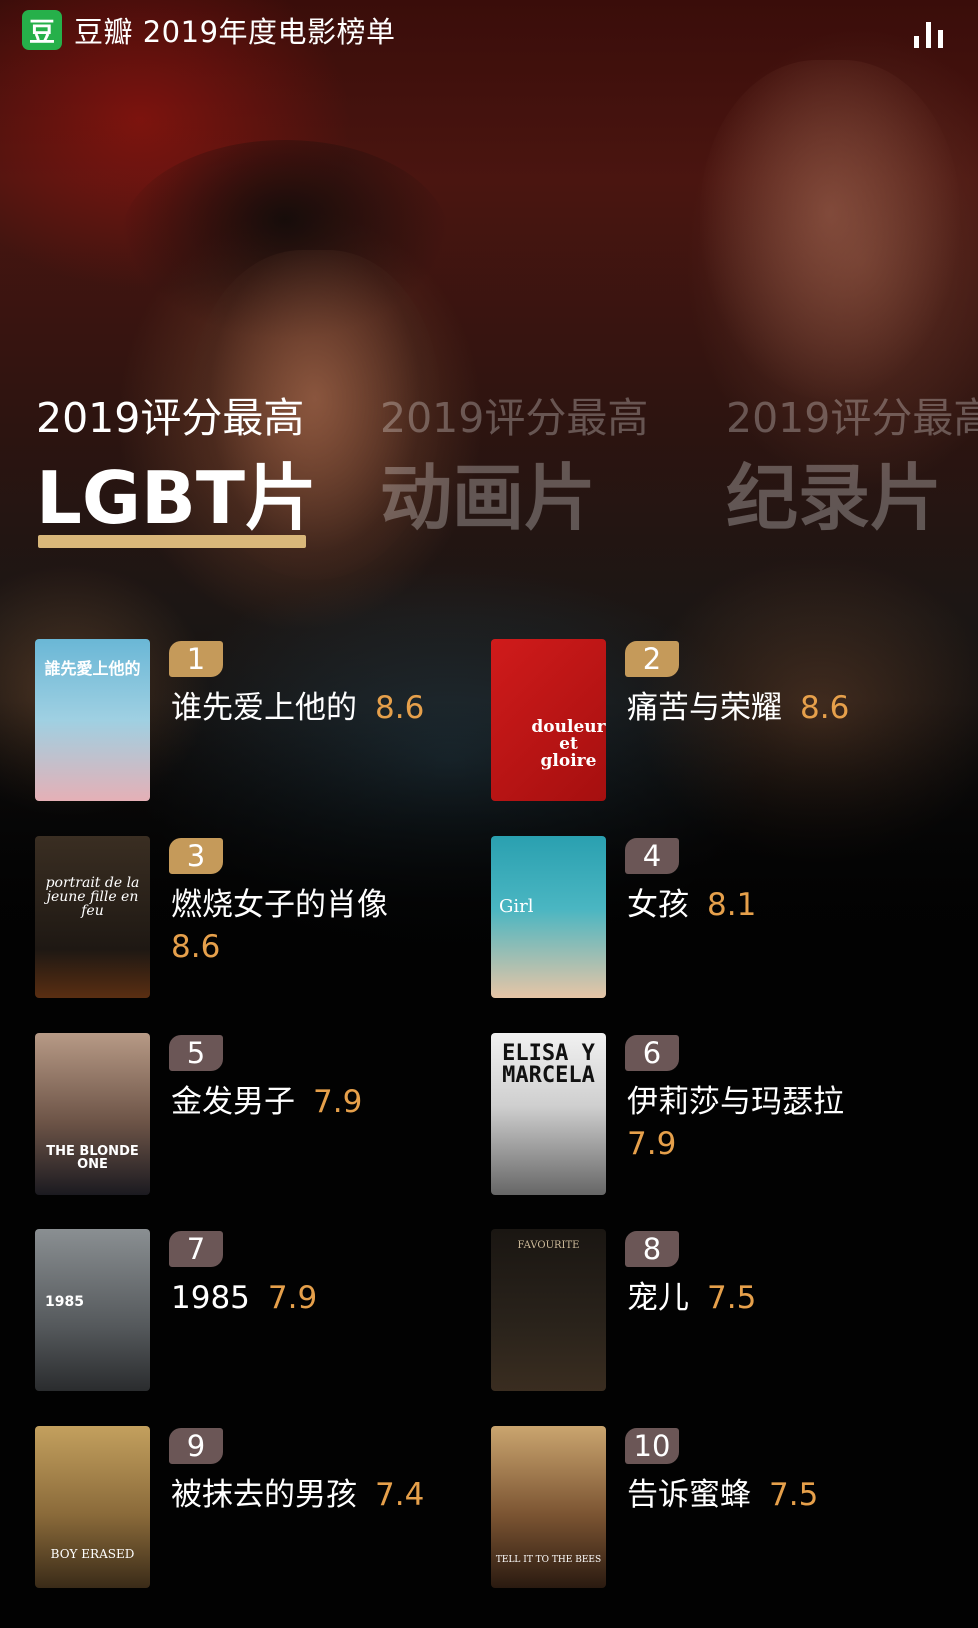 This screenshot has width=978, height=1628. What do you see at coordinates (264, 708) in the screenshot?
I see `movie-title: 谁先爱上他的` at bounding box center [264, 708].